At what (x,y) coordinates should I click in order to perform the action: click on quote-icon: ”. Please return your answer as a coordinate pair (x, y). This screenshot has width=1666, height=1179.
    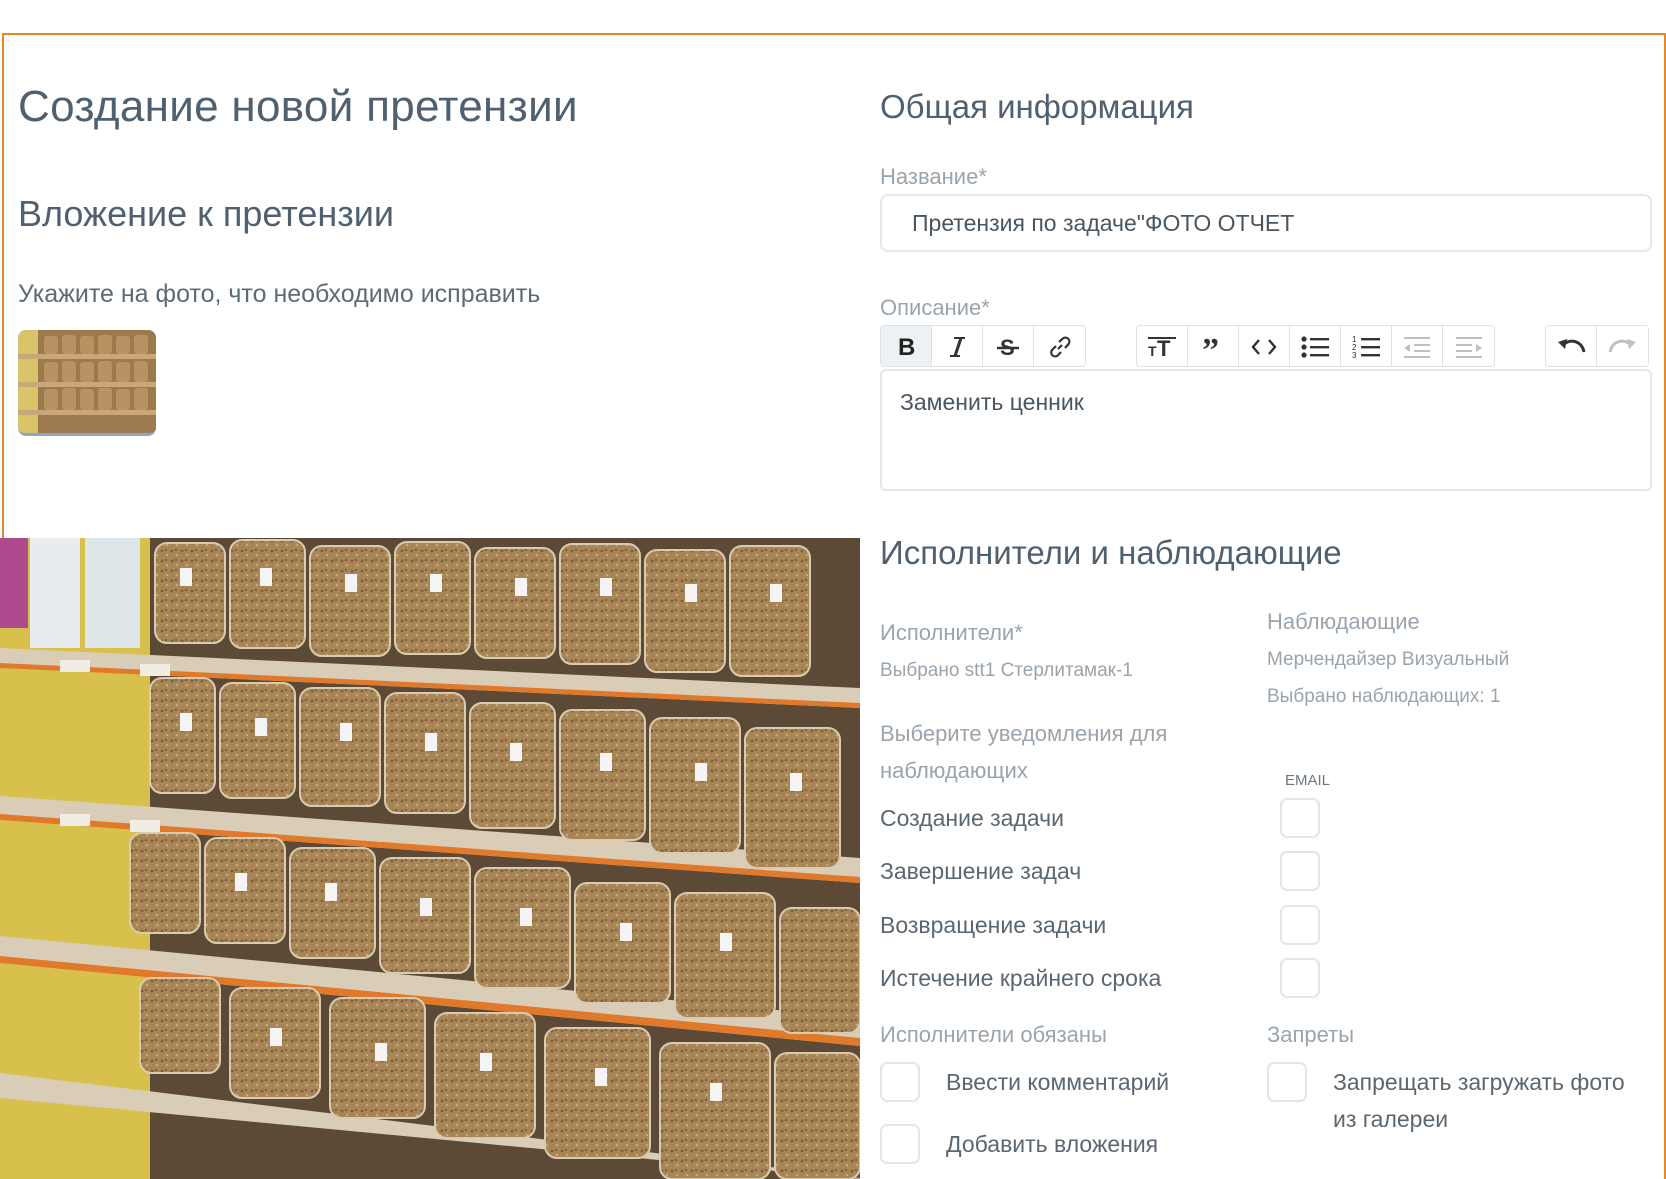
    Looking at the image, I should click on (1210, 347).